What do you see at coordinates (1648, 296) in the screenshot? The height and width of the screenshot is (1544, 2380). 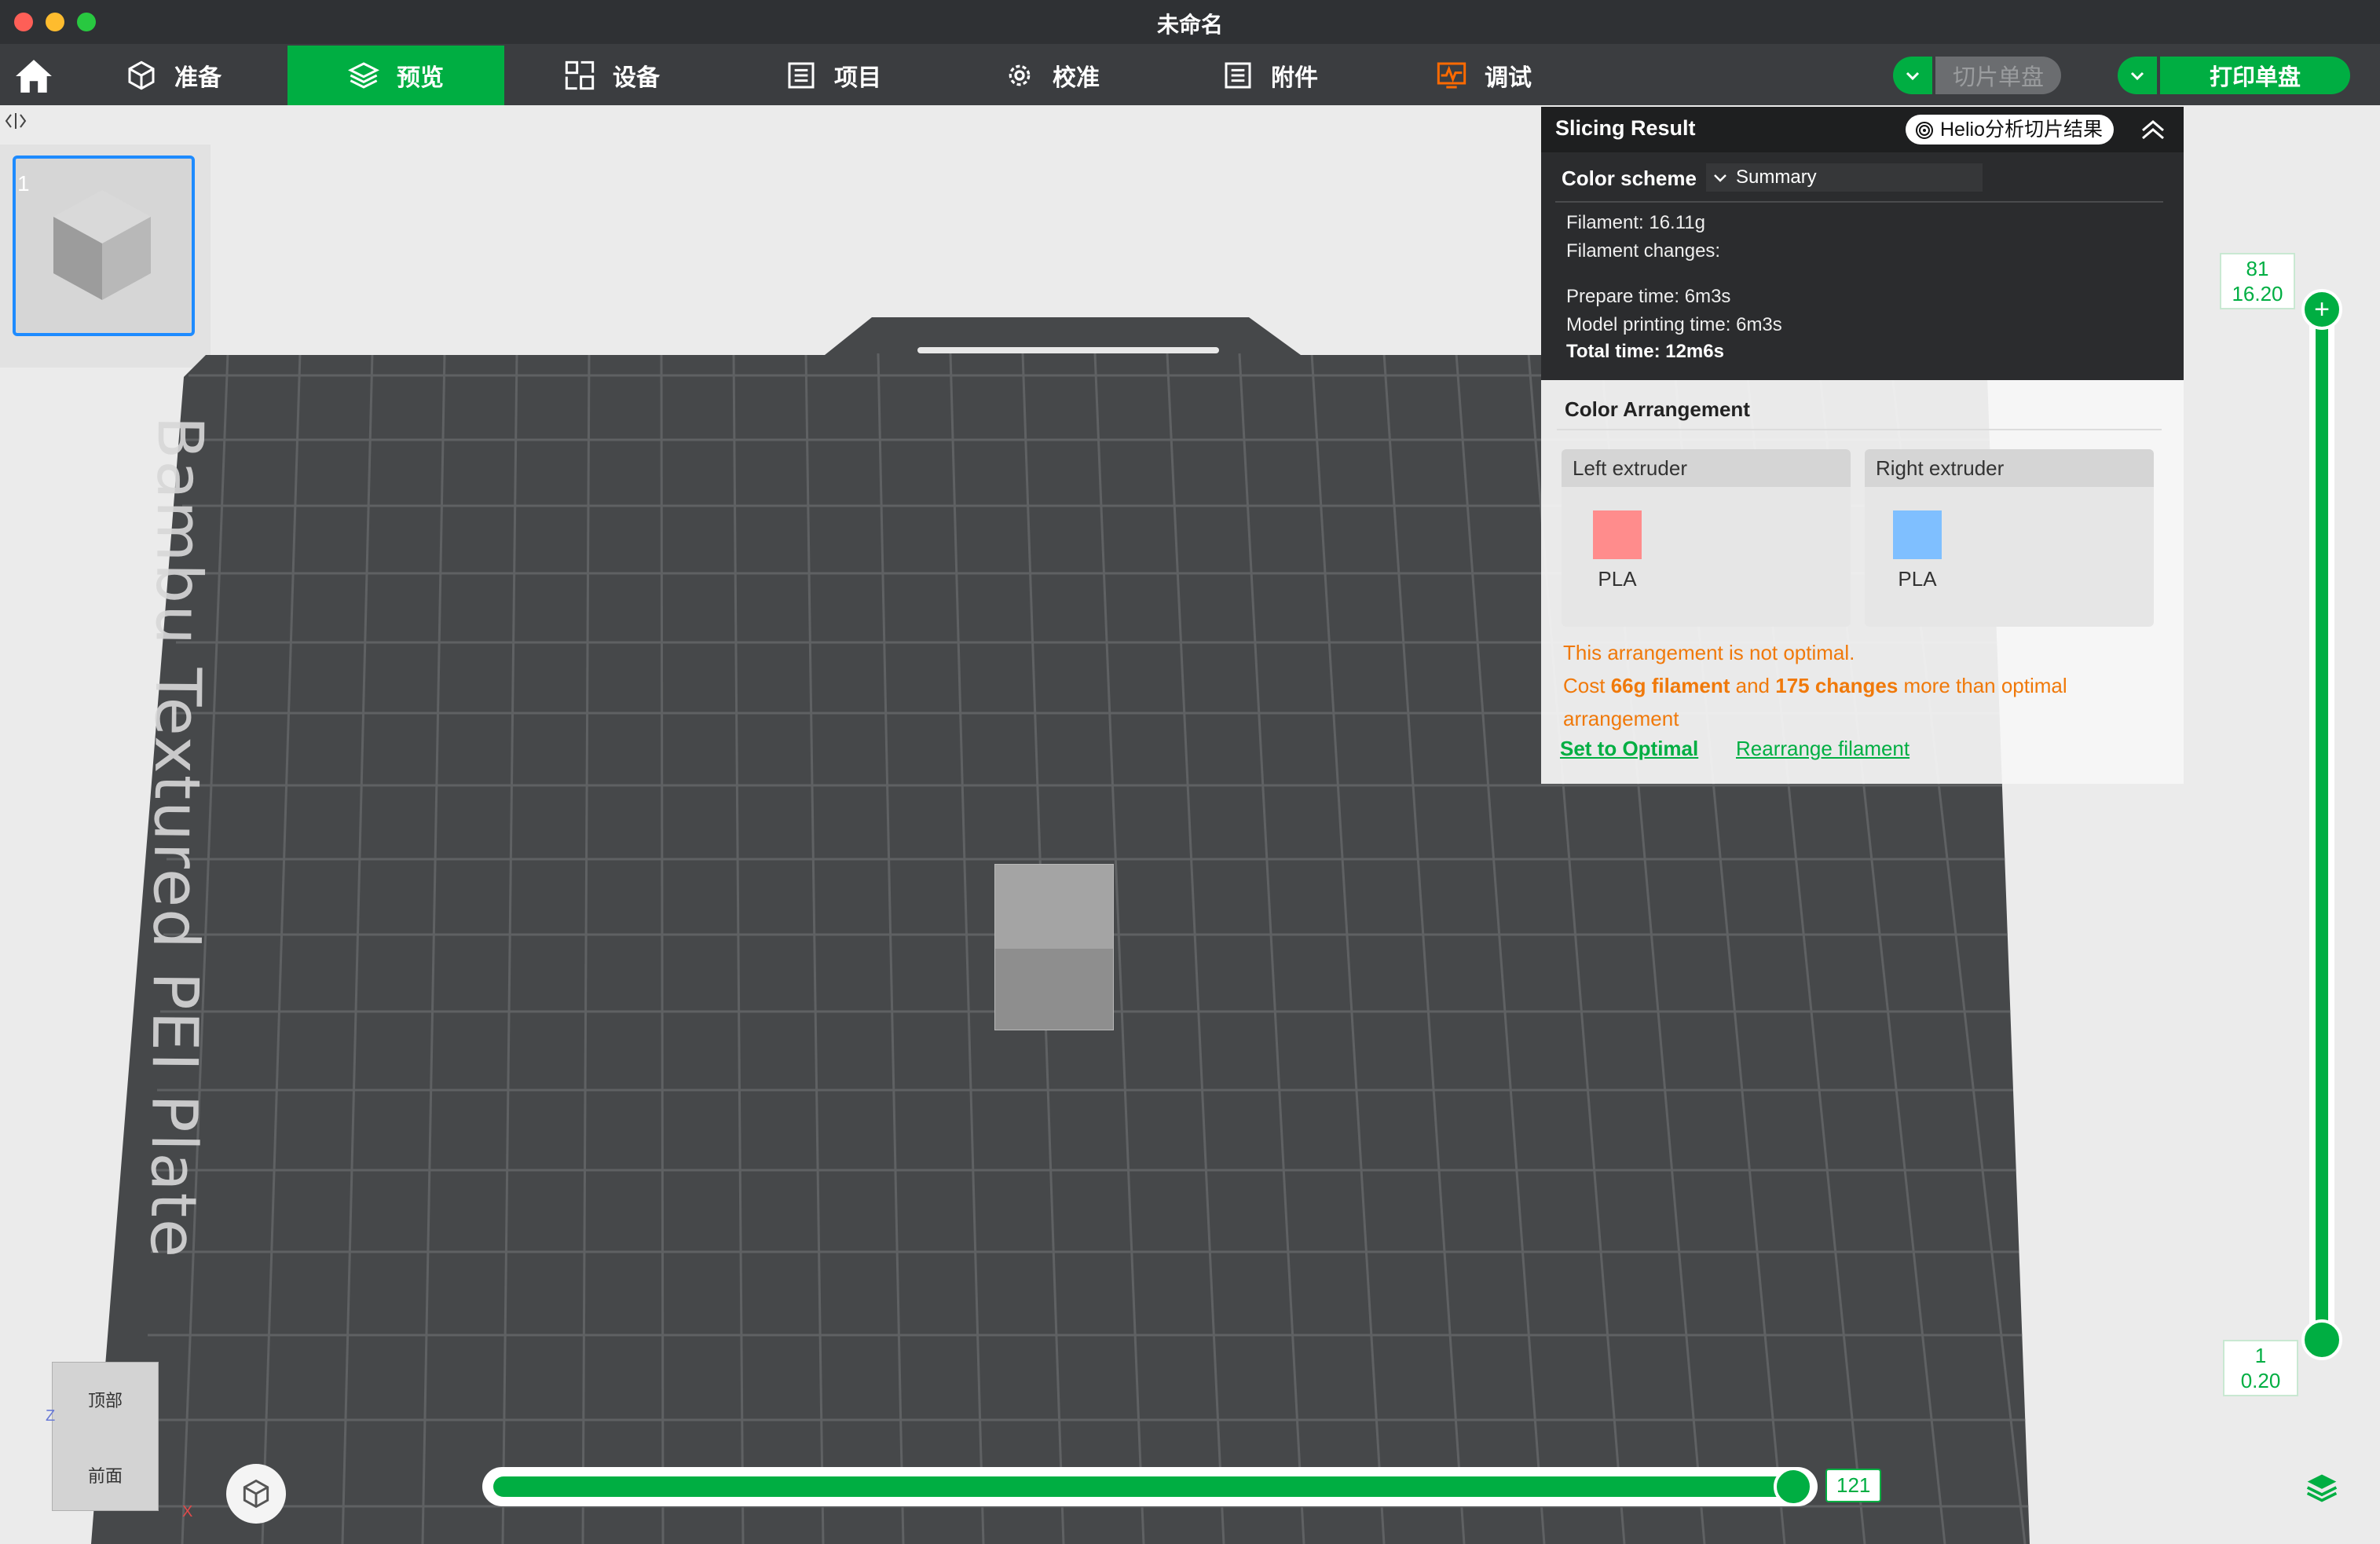 I see `prepare-time-stat: Prepare time: 6m3s` at bounding box center [1648, 296].